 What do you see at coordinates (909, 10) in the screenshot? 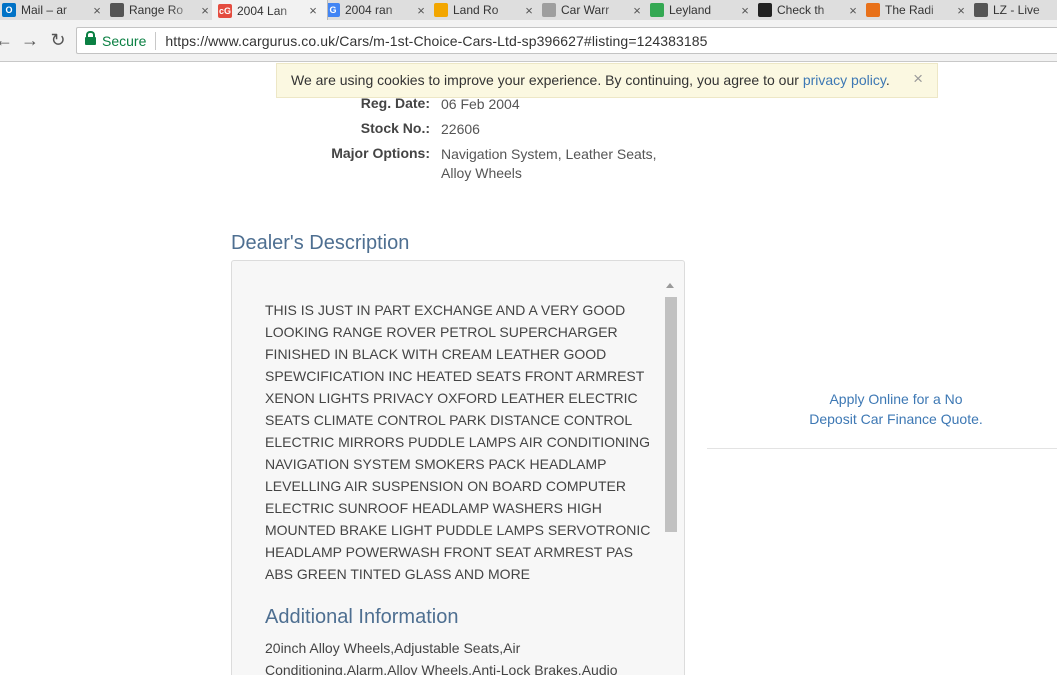
I see `tab-title: The Radi` at bounding box center [909, 10].